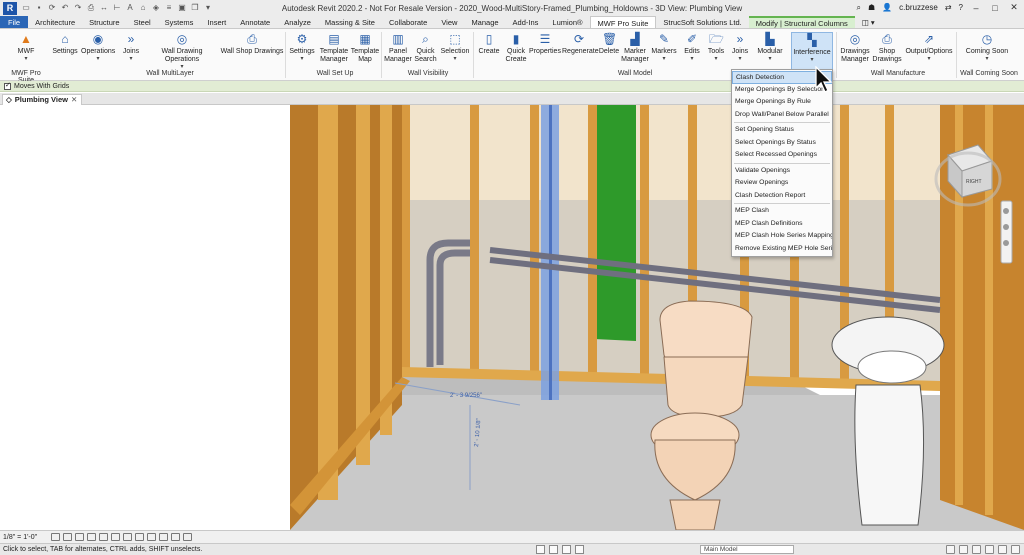  I want to click on view-tab-plumbing: ◇ Plumbing View ✕, so click(42, 99).